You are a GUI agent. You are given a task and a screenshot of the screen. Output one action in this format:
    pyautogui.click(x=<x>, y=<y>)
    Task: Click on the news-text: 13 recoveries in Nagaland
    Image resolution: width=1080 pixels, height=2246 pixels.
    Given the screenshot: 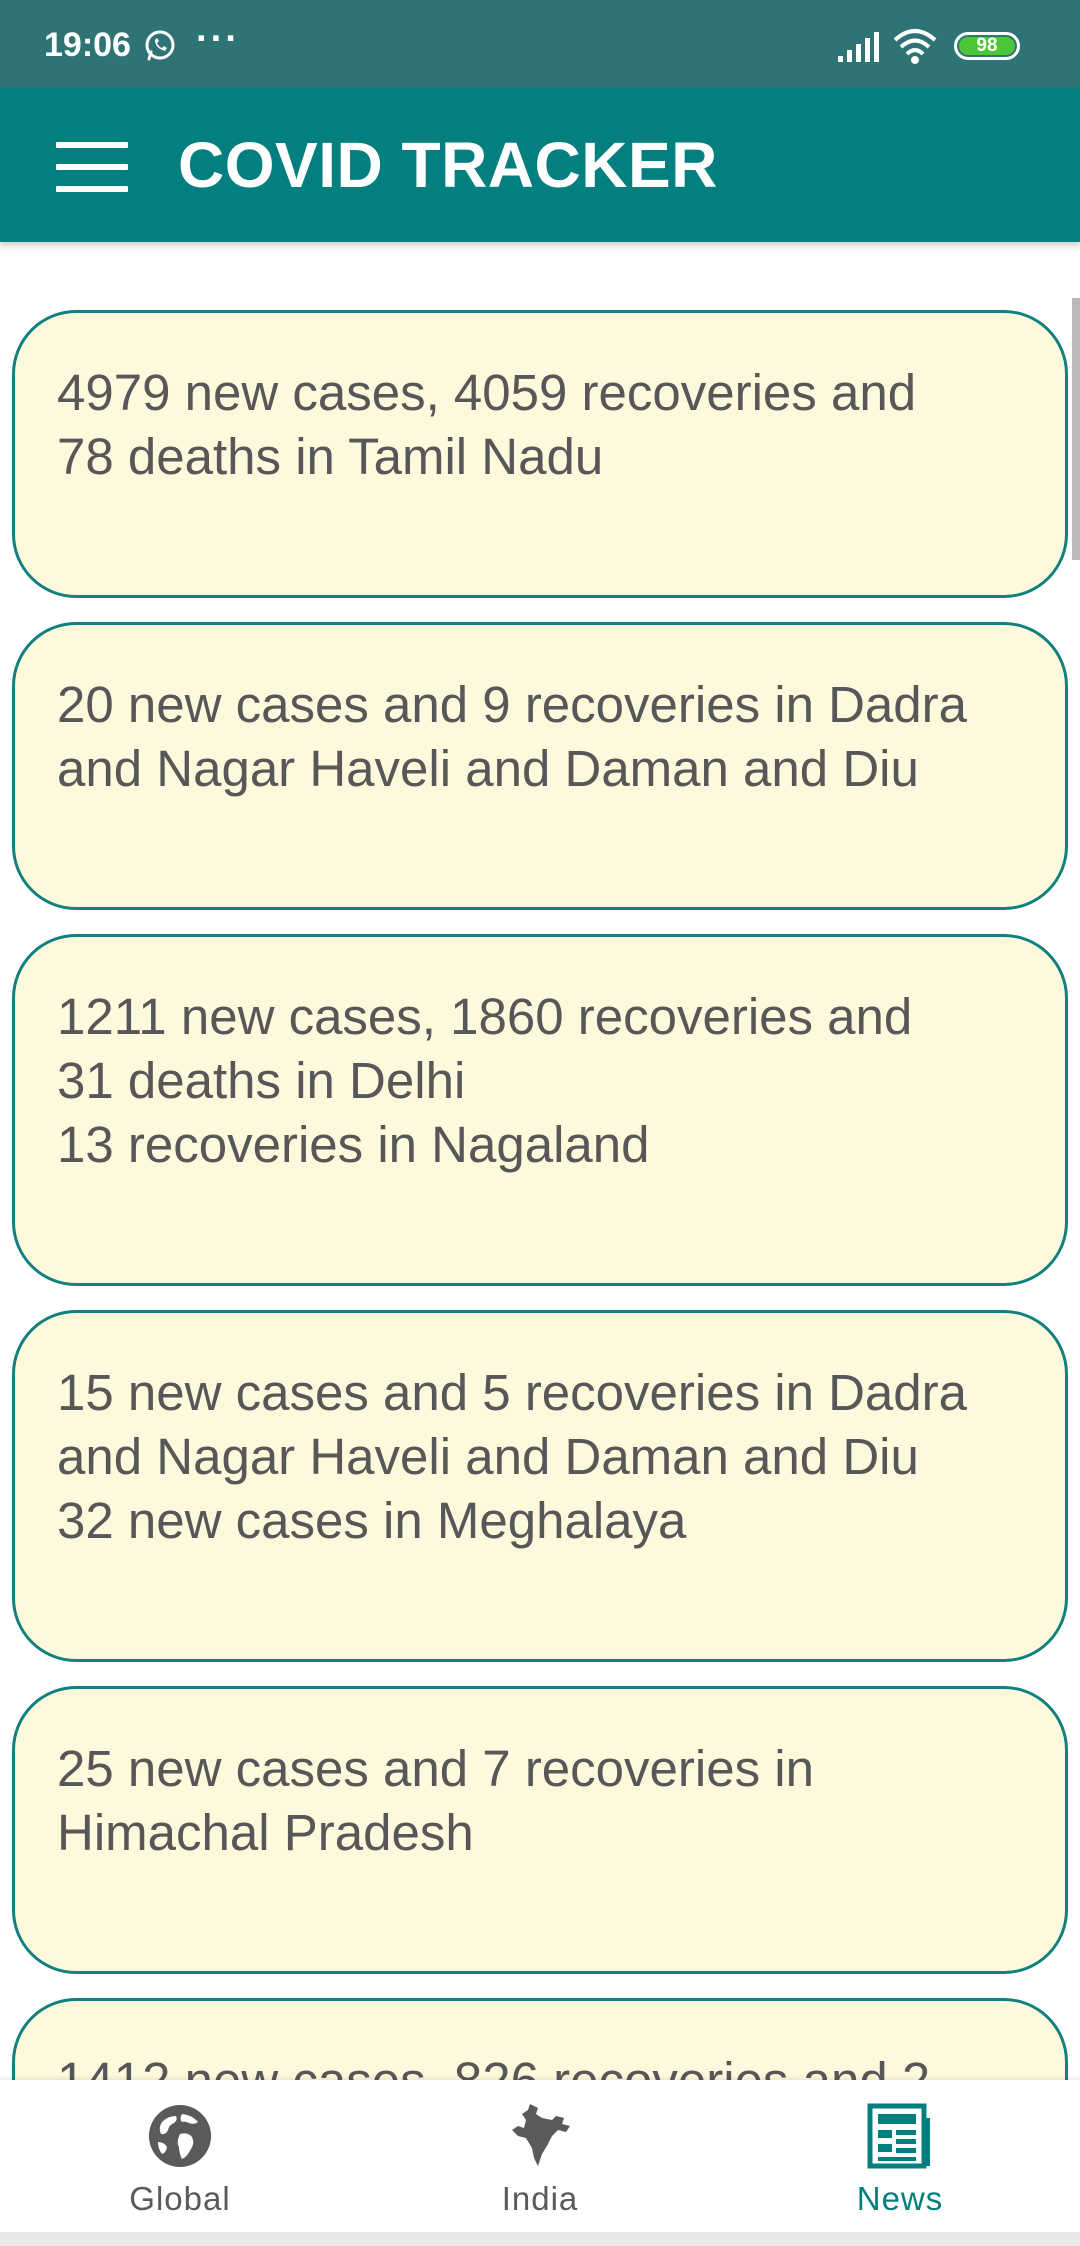 What is the action you would take?
    pyautogui.click(x=353, y=1144)
    